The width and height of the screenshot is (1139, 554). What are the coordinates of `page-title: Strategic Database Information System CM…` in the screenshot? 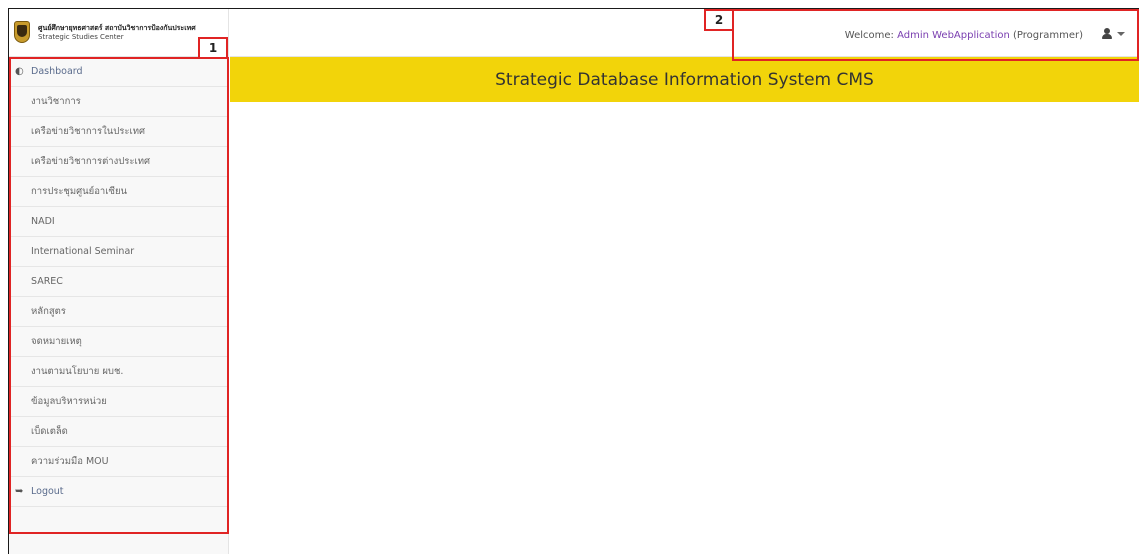 It's located at (684, 79).